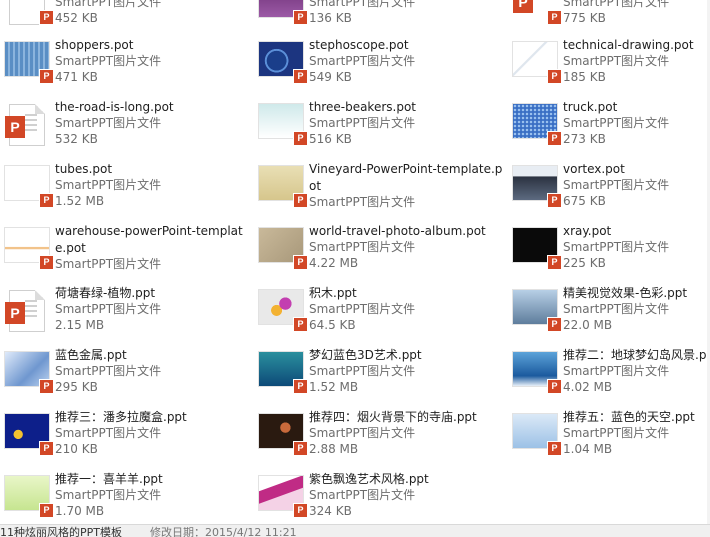  I want to click on file-item: P 推荐四：烟火背景下的寺庙.ppt SmartPPT图片文件 2.88 MB, so click(379, 438).